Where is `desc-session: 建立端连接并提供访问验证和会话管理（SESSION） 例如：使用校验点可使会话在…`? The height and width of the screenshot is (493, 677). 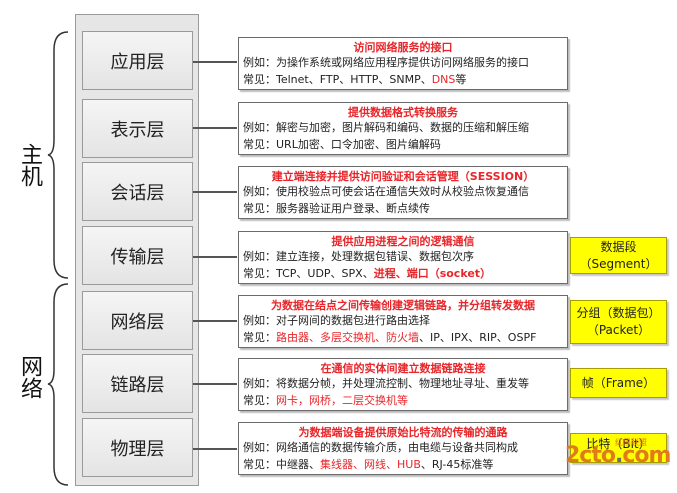
desc-session: 建立端连接并提供访问验证和会话管理（SESSION） 例如：使用校验点可使会话在… is located at coordinates (403, 192).